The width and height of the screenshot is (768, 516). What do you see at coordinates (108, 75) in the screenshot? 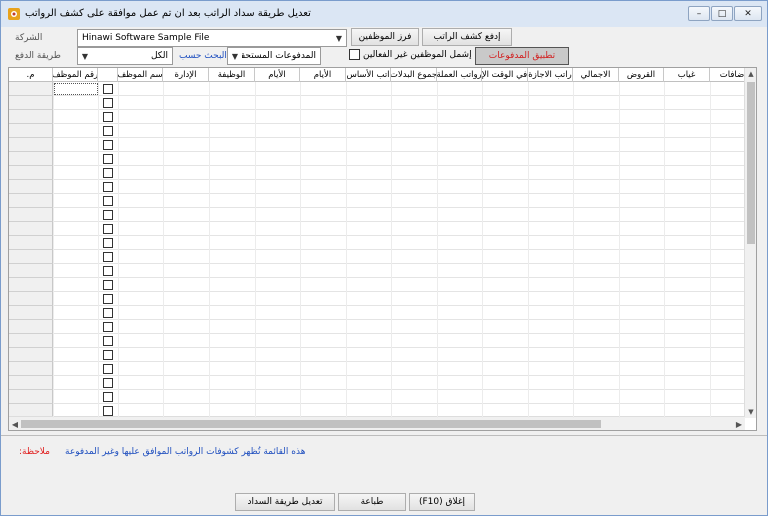
I see `column-header` at bounding box center [108, 75].